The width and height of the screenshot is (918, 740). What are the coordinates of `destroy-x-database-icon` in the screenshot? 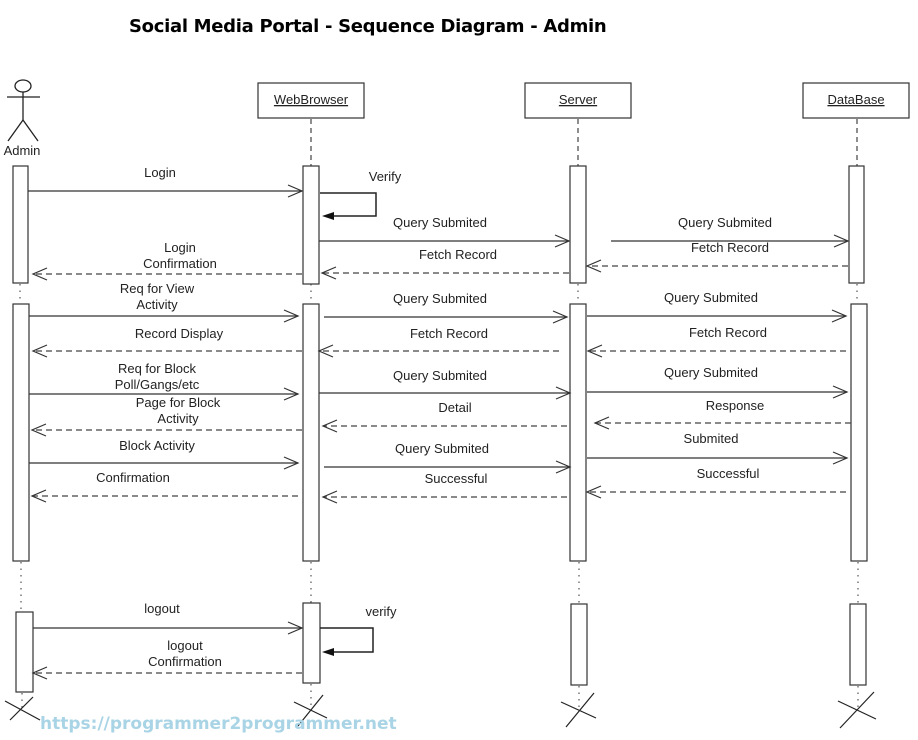 It's located at (857, 710).